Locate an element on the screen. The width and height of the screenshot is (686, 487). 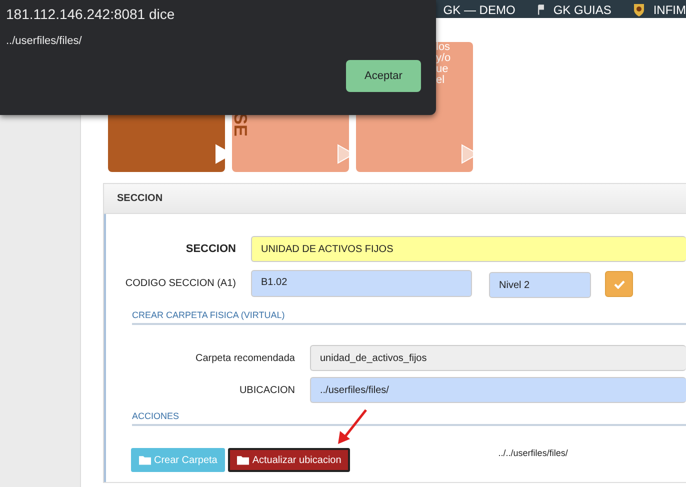
dialog-title: 181.112.146.242:8081 dice is located at coordinates (91, 14).